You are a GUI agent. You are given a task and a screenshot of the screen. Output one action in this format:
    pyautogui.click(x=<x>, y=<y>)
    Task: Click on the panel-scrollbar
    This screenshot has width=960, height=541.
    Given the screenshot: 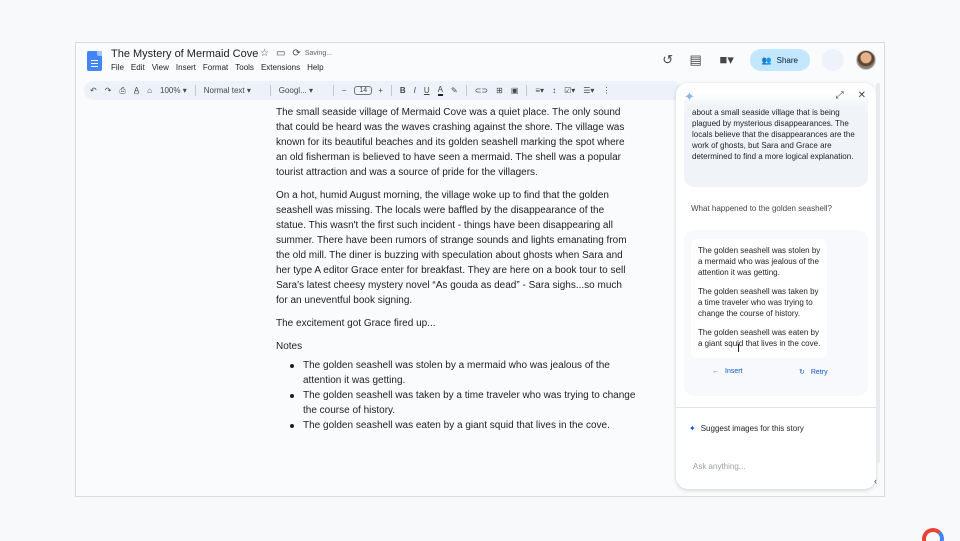 What is the action you would take?
    pyautogui.click(x=878, y=273)
    